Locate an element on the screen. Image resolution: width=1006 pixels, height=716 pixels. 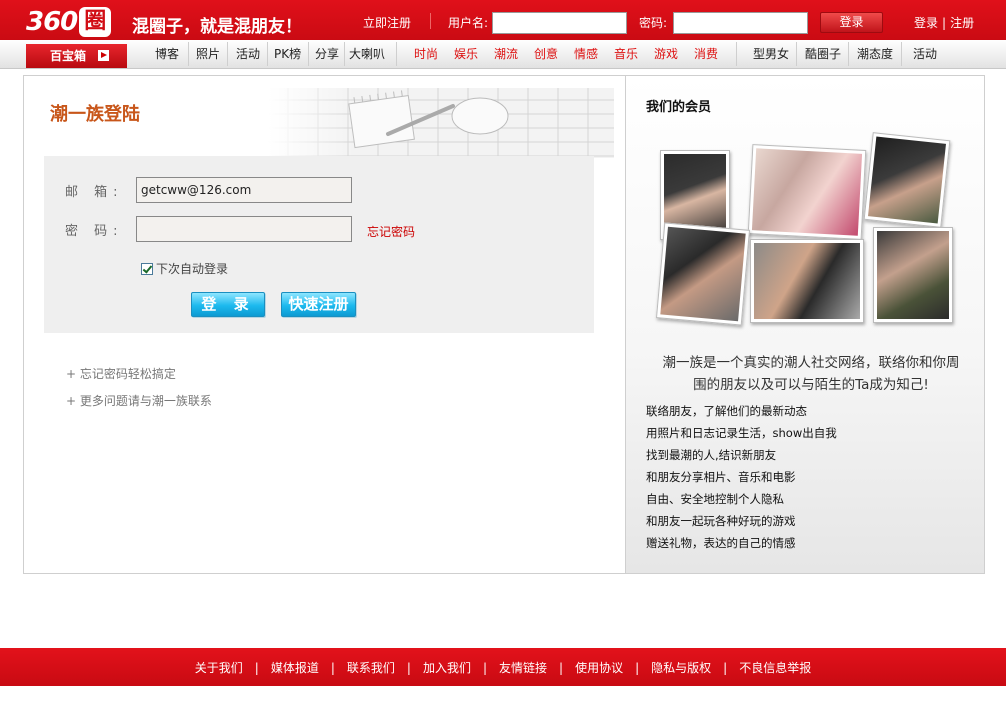
footer-link-privacy: 隐私与版权 is located at coordinates (681, 668).